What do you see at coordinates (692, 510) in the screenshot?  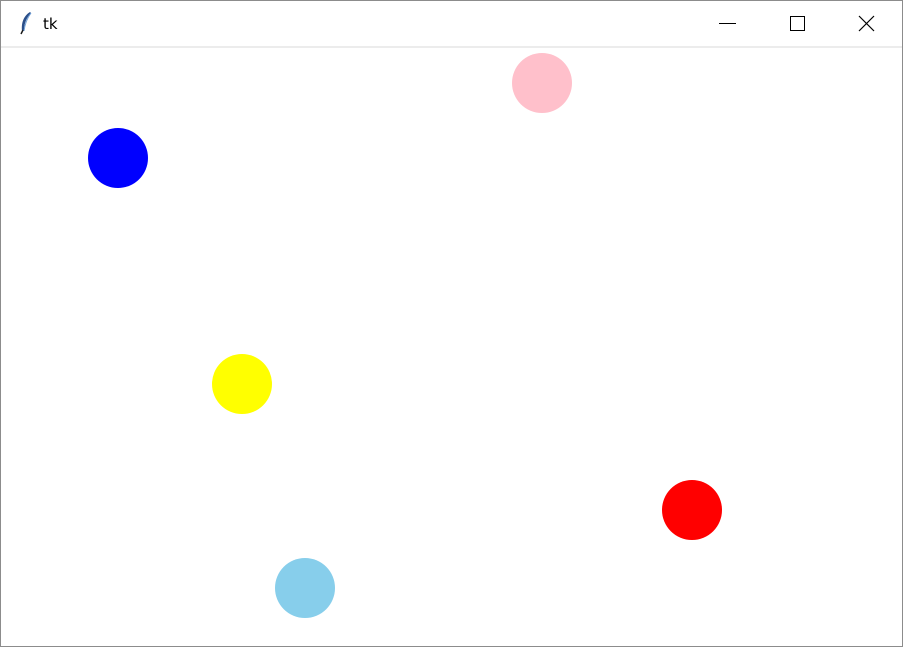 I see `ball-red` at bounding box center [692, 510].